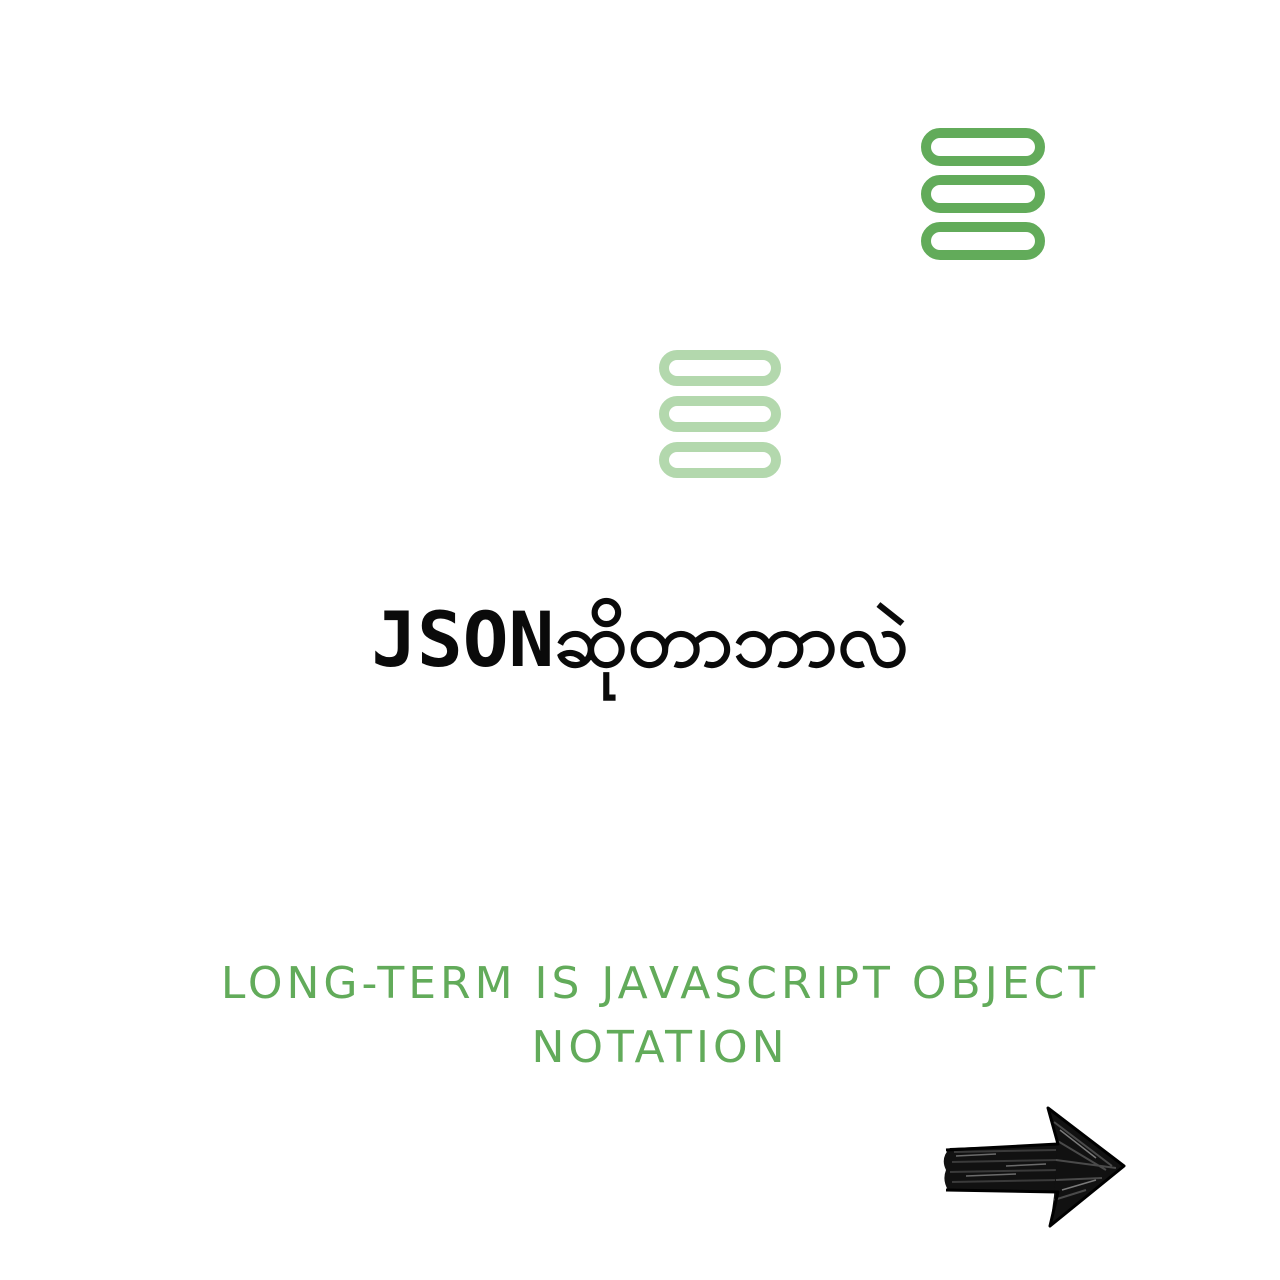  Describe the element at coordinates (1034, 1167) in the screenshot. I see `arrow-right-icon` at that location.